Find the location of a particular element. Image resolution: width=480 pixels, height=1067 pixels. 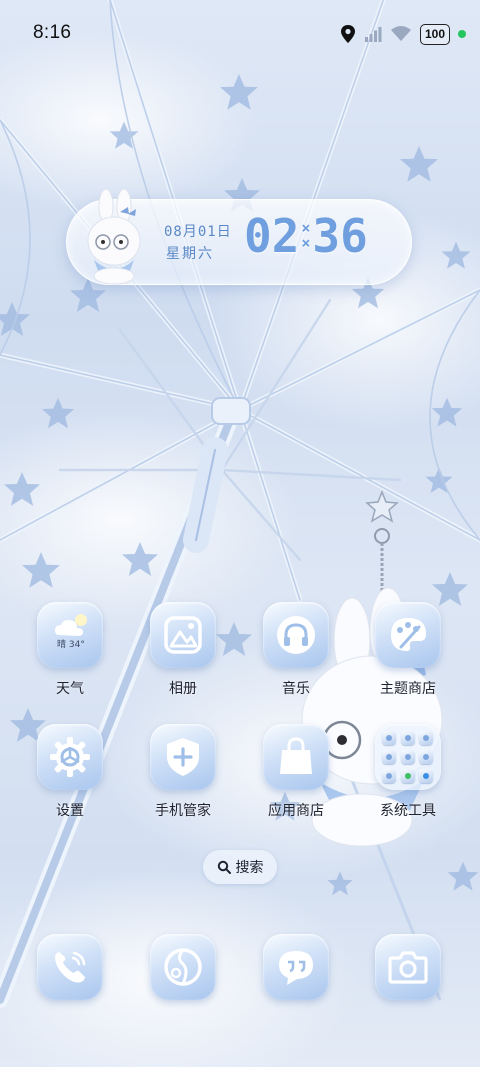

status-time: 8:16 is located at coordinates (52, 32).